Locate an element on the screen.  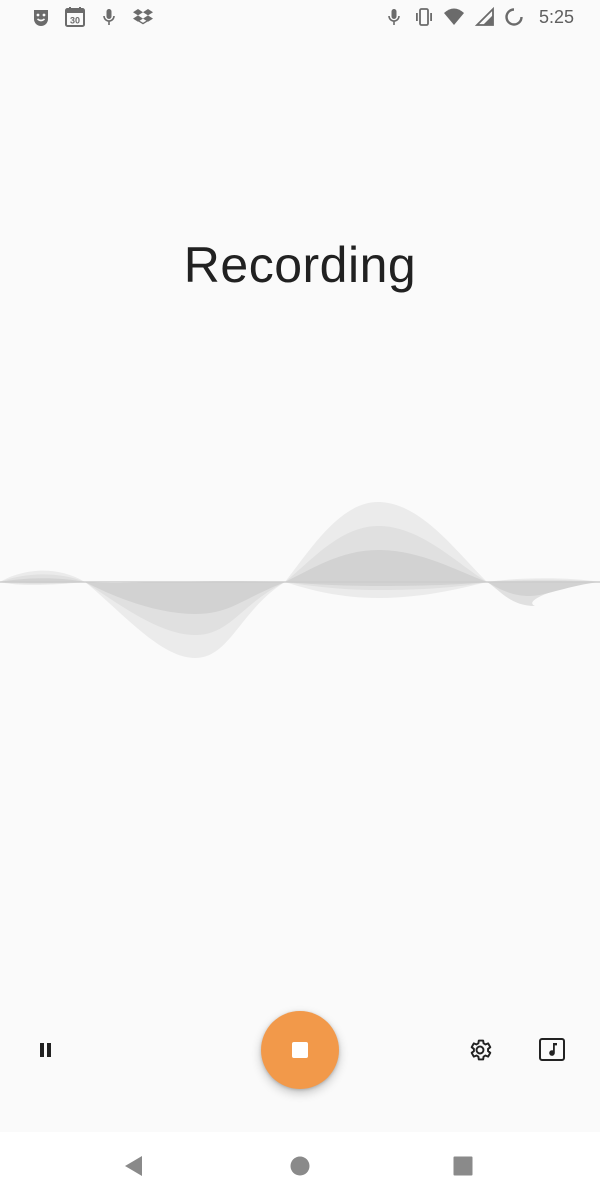
wifi-icon is located at coordinates (454, 17).